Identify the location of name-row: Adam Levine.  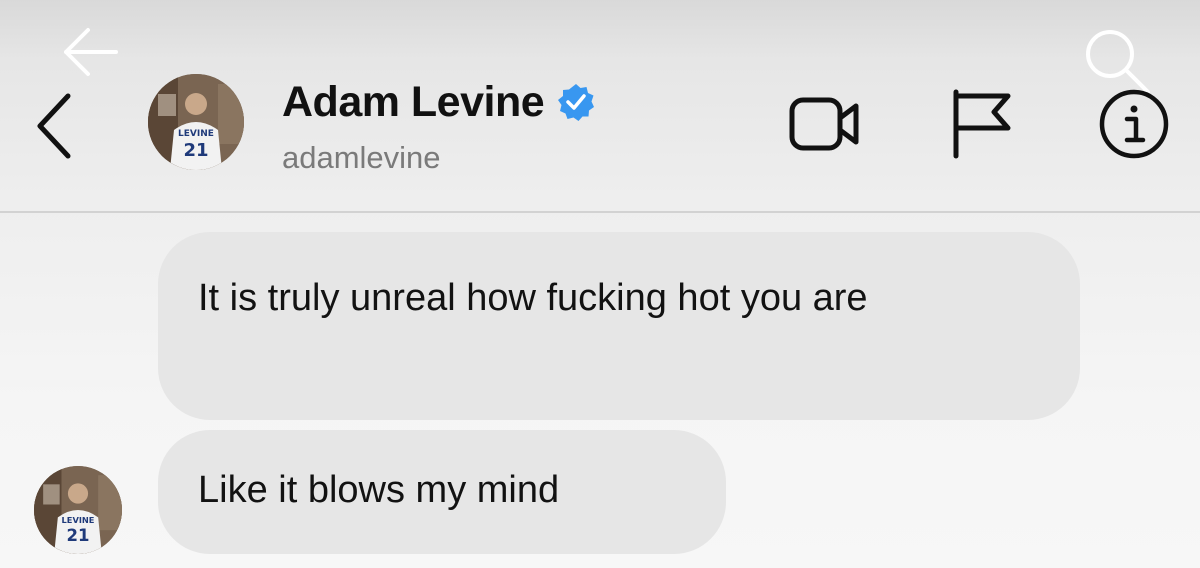
(439, 102).